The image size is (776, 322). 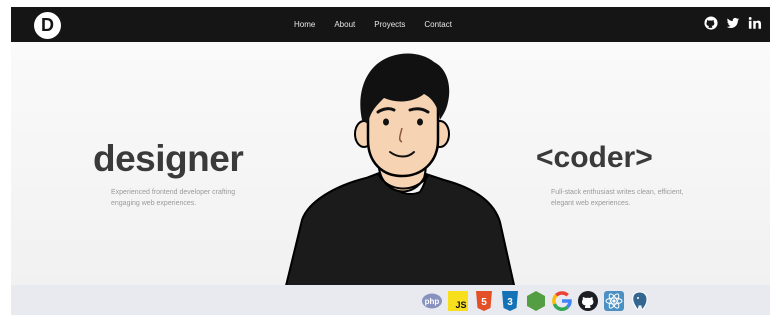 I want to click on nav-contact-link: Contact, so click(x=438, y=24).